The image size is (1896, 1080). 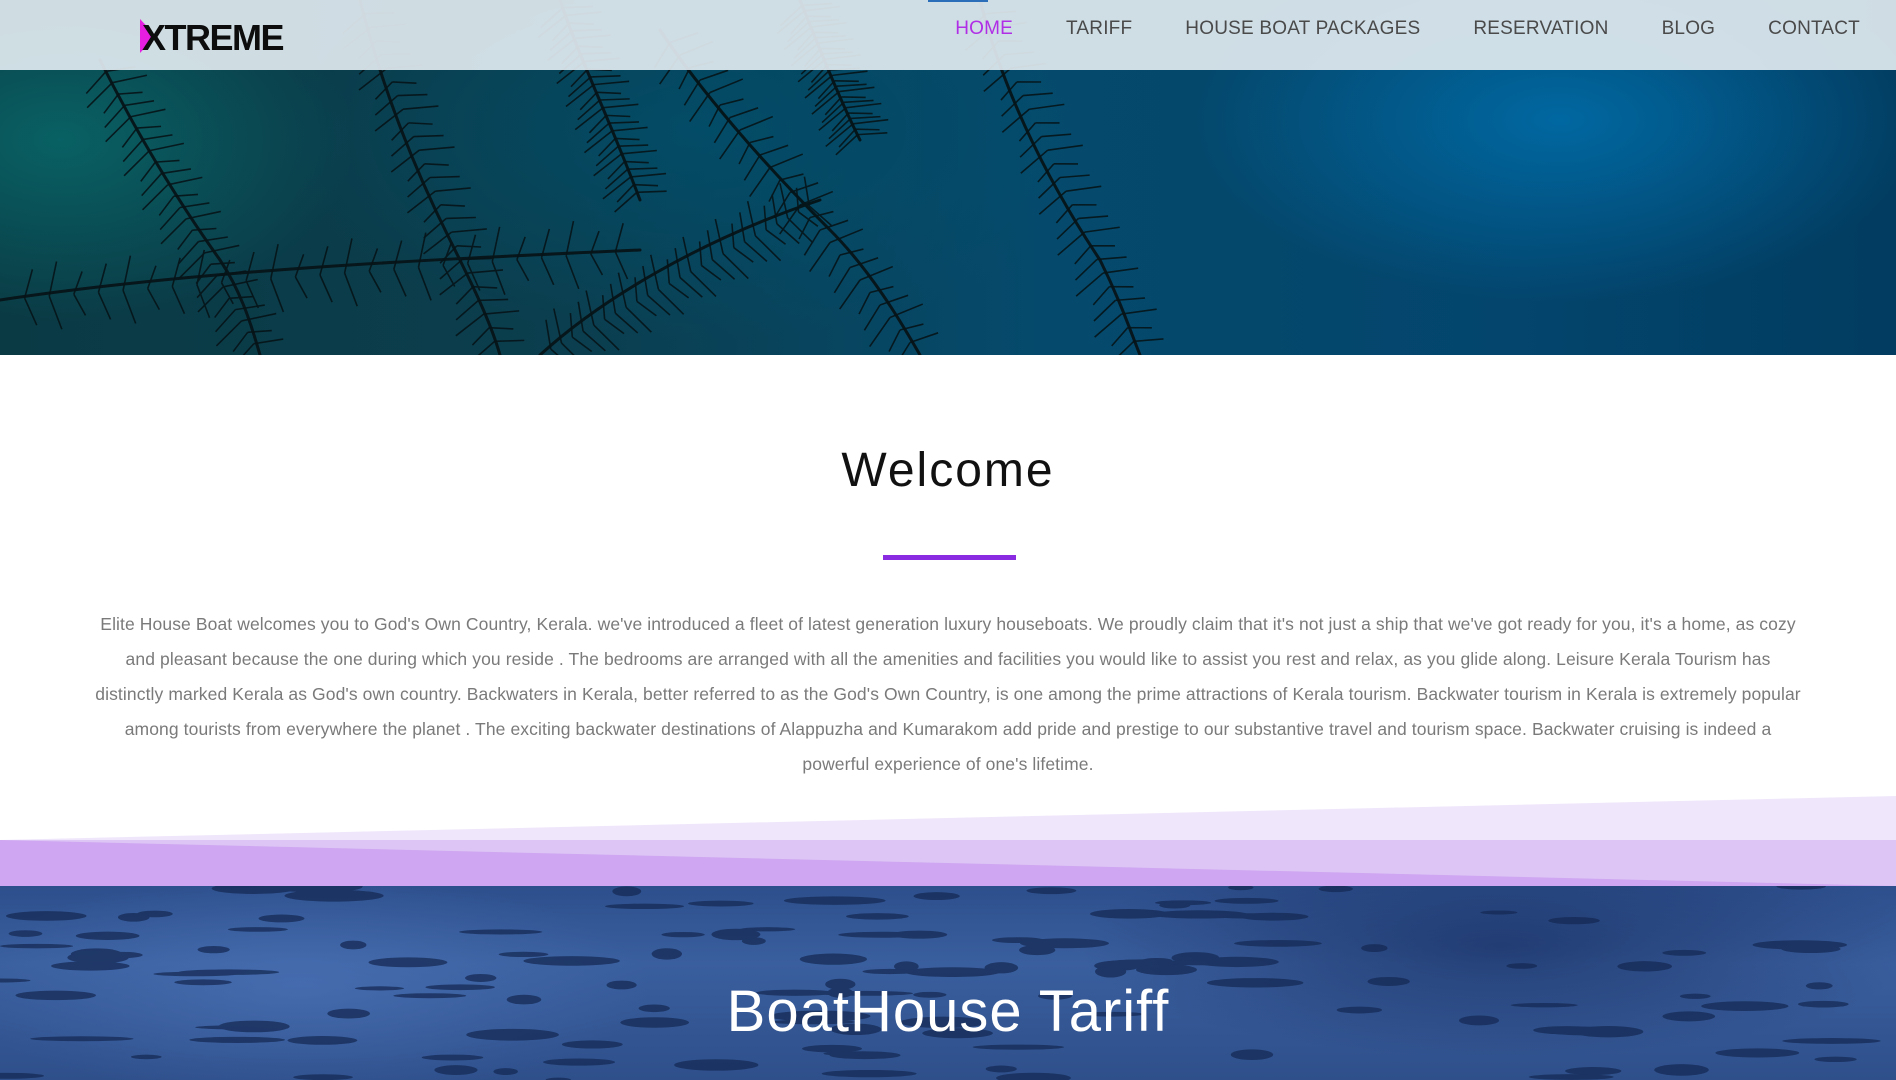 I want to click on section-divider-wave, so click(x=948, y=841).